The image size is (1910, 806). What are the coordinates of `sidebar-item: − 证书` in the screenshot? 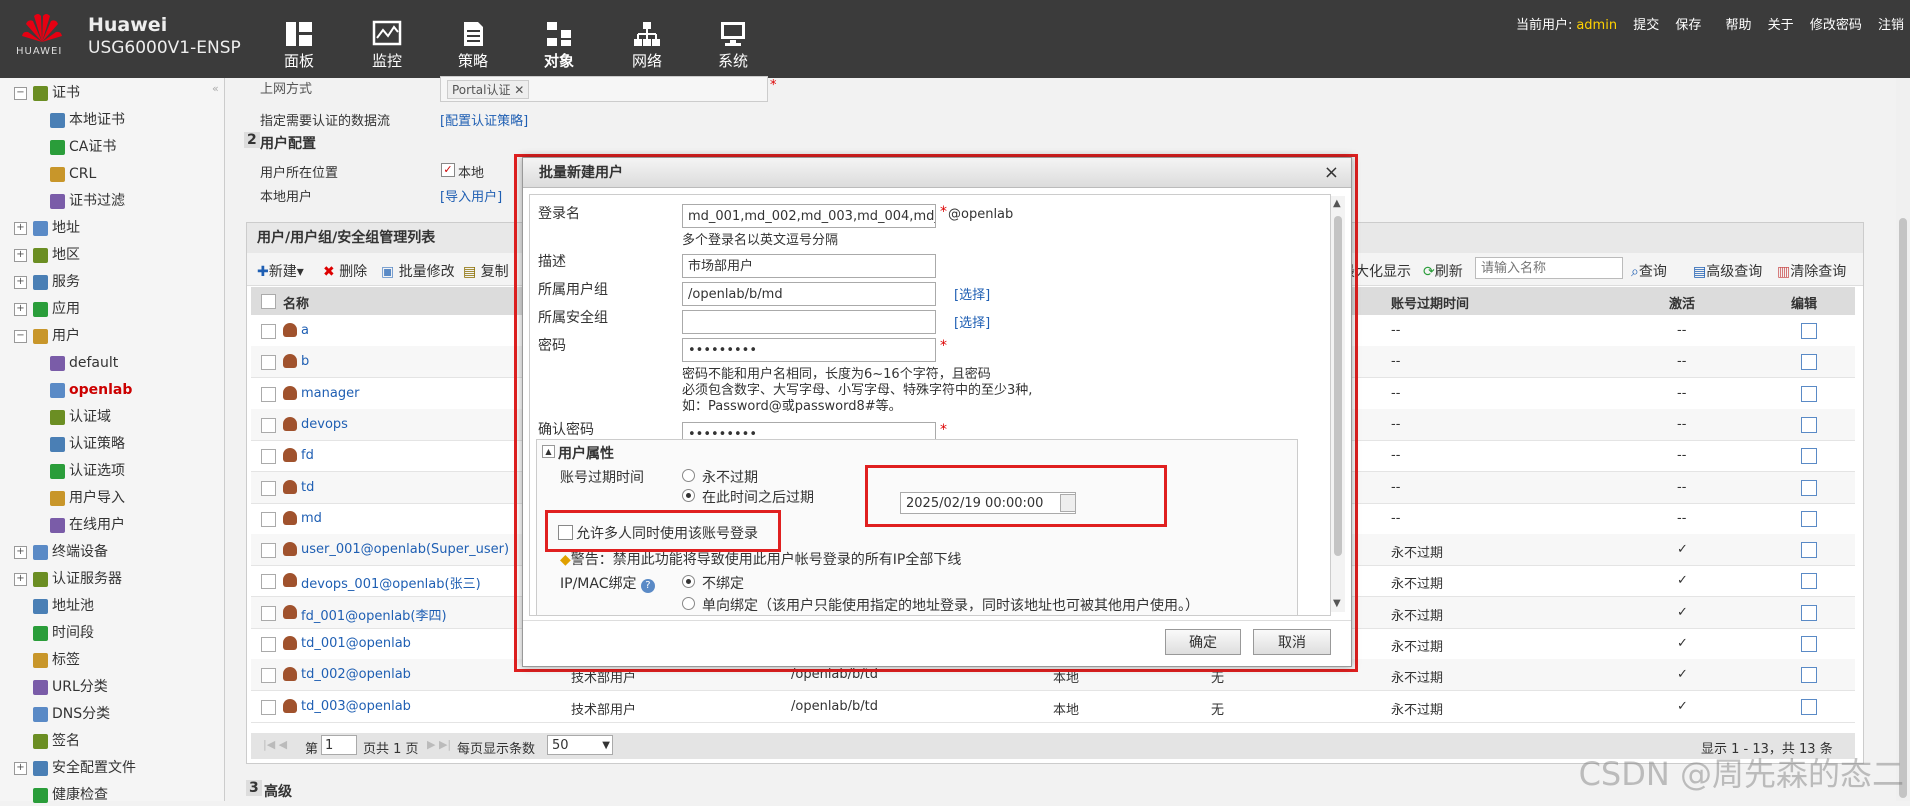 It's located at (47, 93).